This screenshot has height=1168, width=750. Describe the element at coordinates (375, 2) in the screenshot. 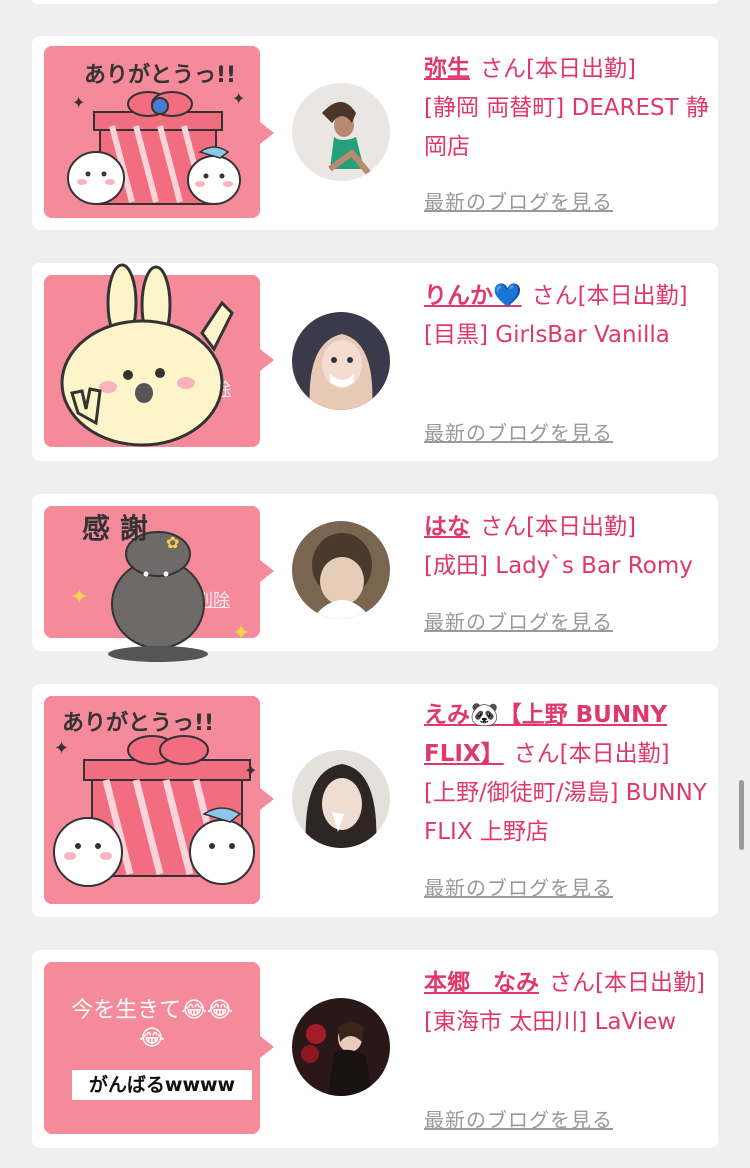

I see `previous-card-edge` at that location.